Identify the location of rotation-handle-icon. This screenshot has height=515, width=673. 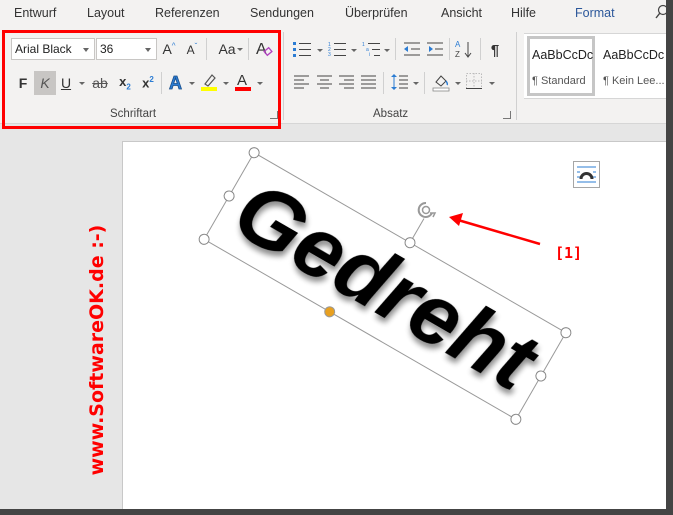
(427, 209).